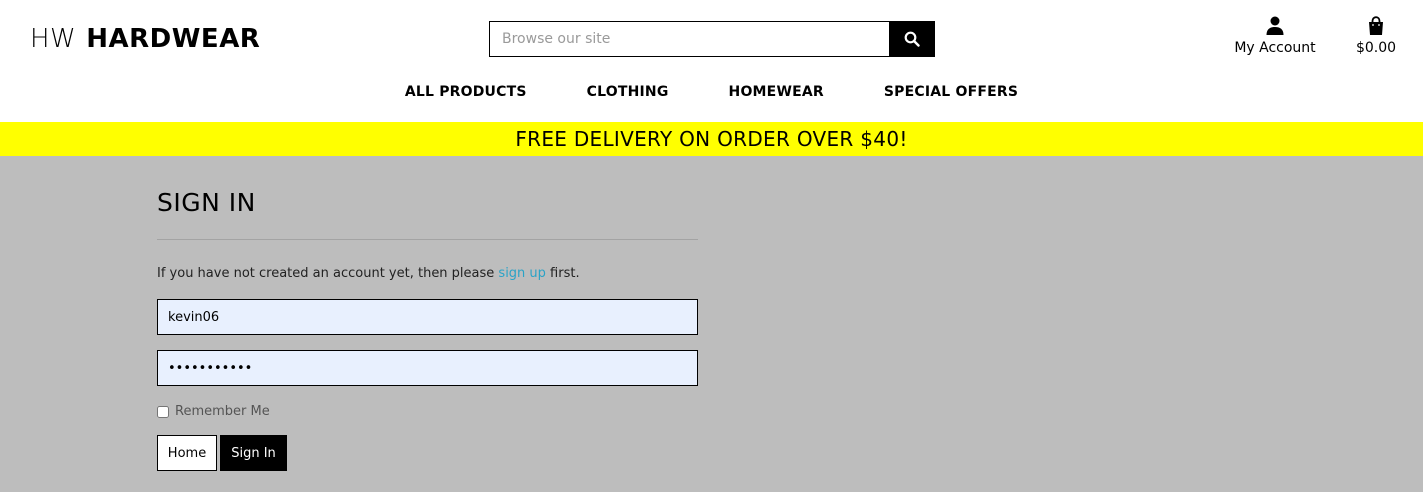  Describe the element at coordinates (1376, 48) in the screenshot. I see `cart-total: $0.00` at that location.